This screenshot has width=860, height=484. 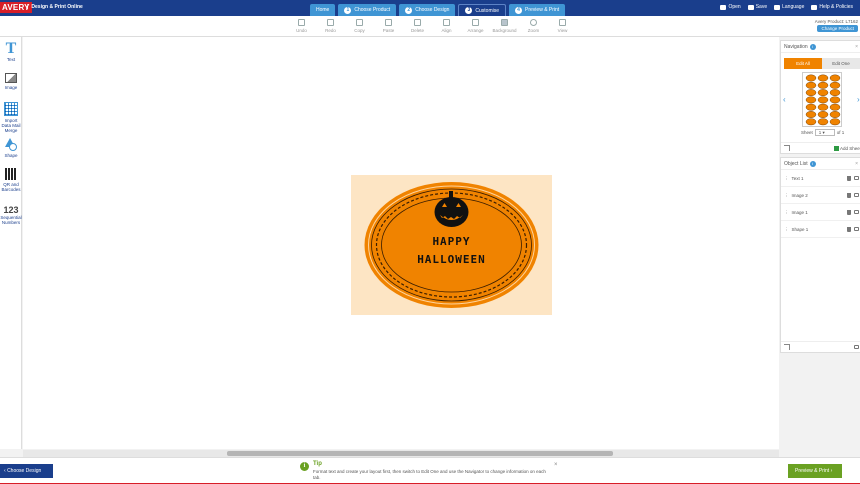 I want to click on change-product-button: Change Product, so click(x=837, y=28).